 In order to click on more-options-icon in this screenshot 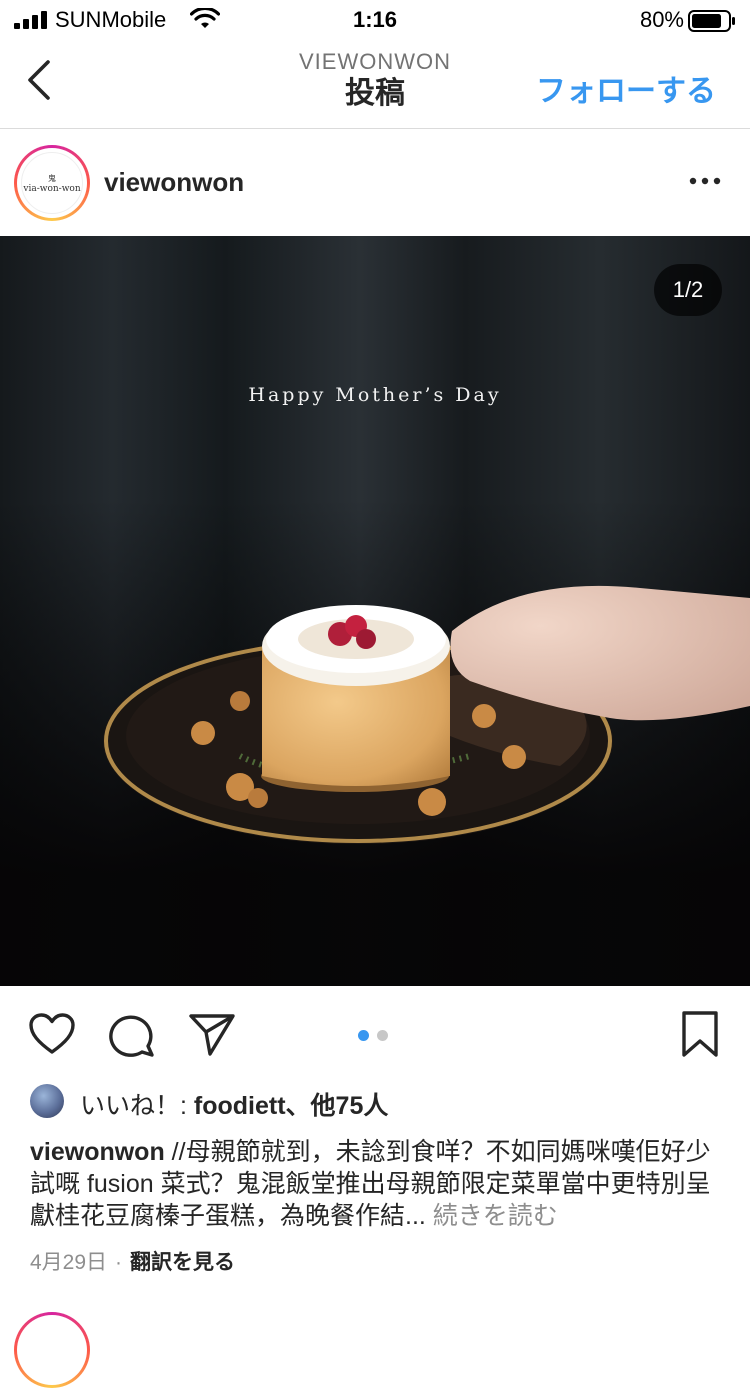, I will do `click(705, 181)`.